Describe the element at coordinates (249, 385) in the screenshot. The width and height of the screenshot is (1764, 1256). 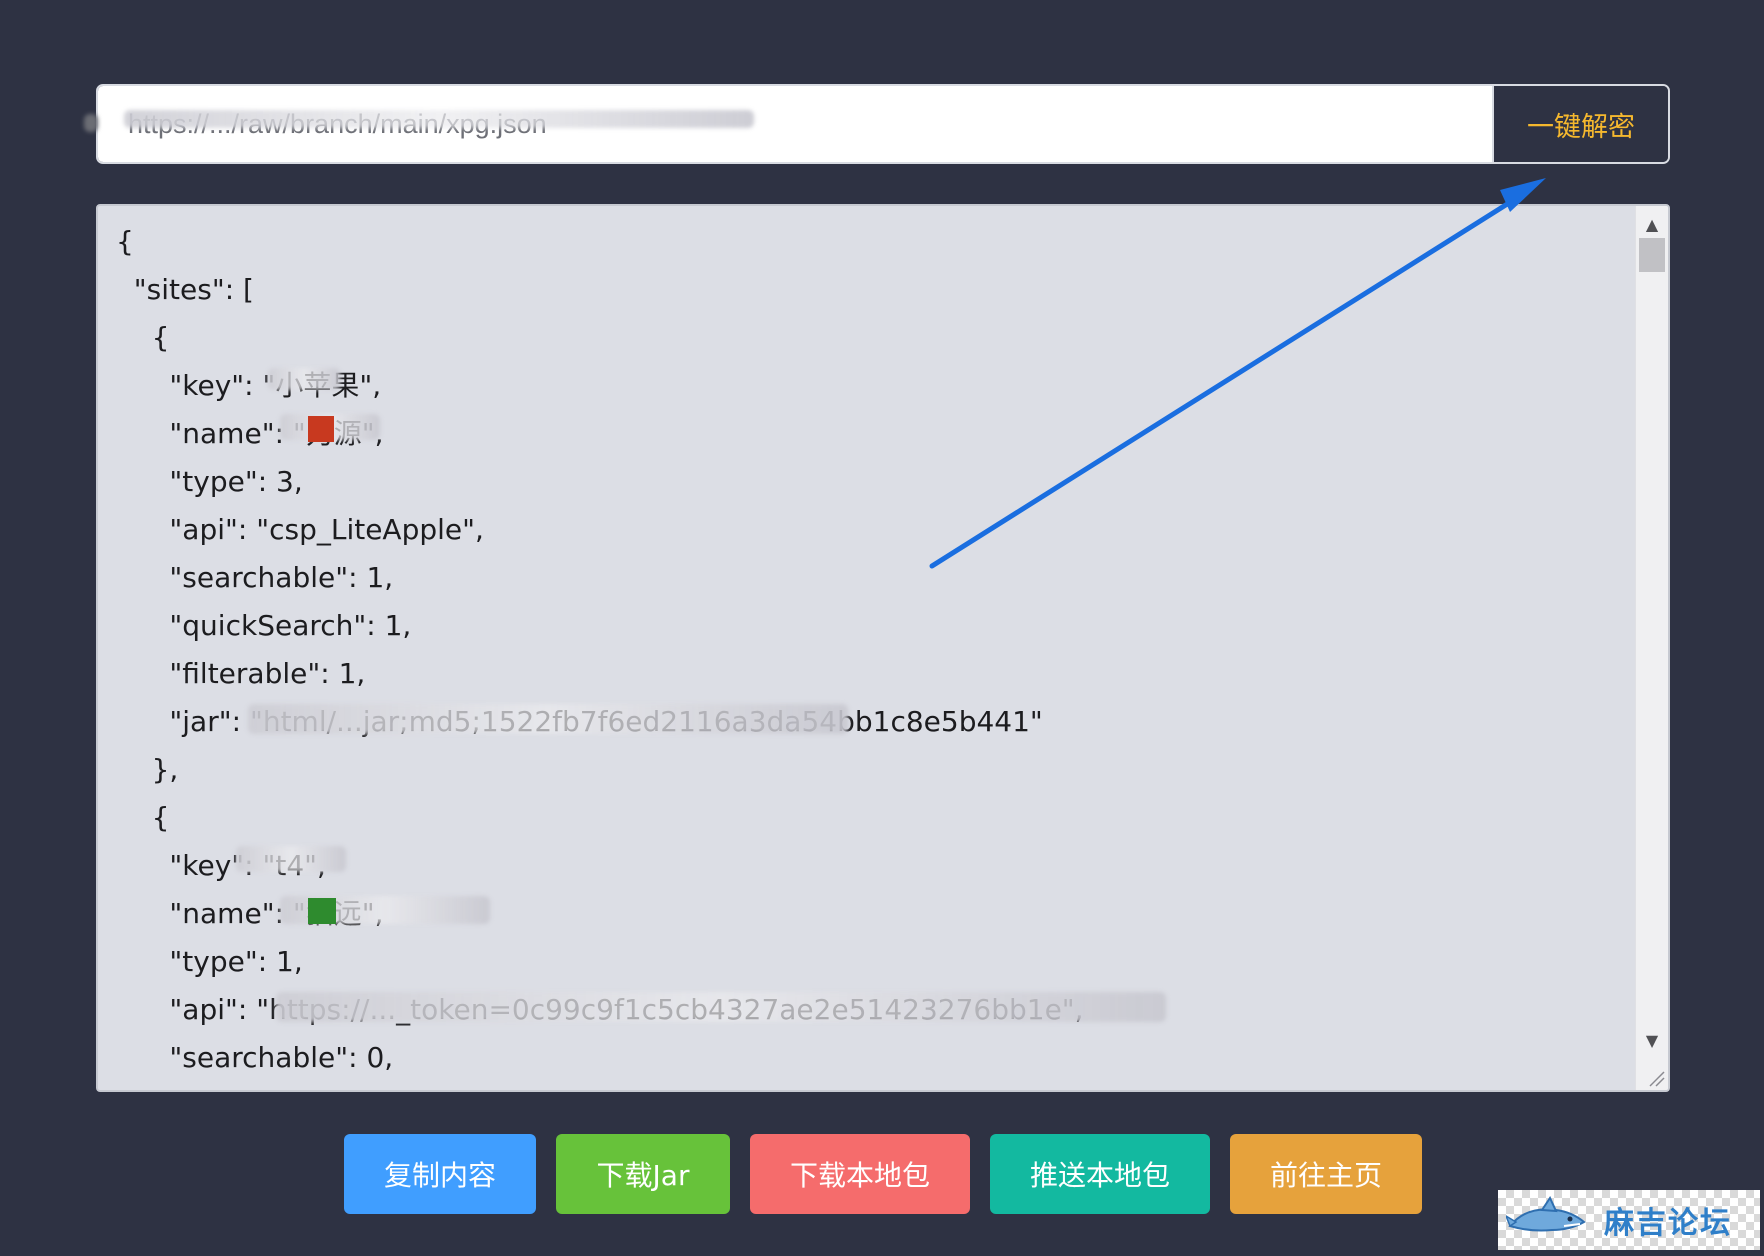
I see `json-line: "key": "小苹果",` at that location.